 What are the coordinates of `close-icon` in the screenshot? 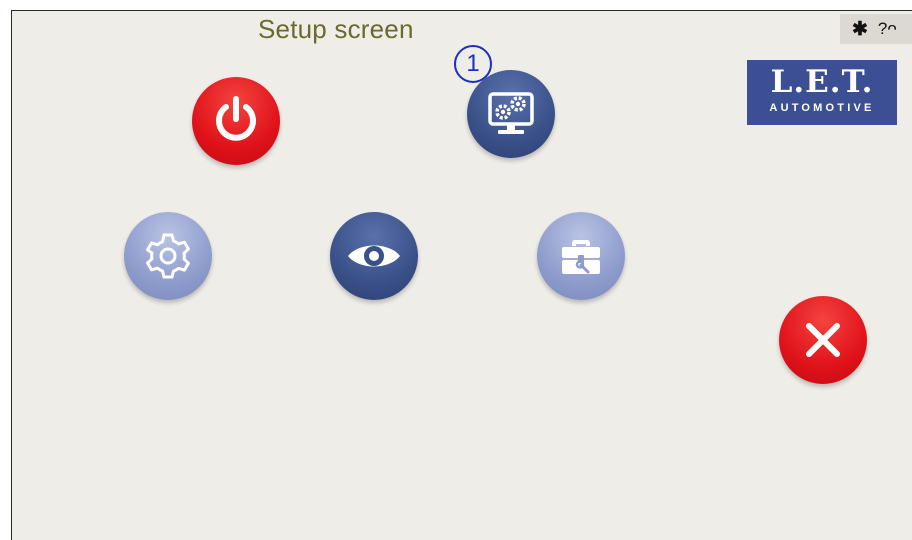 It's located at (823, 340).